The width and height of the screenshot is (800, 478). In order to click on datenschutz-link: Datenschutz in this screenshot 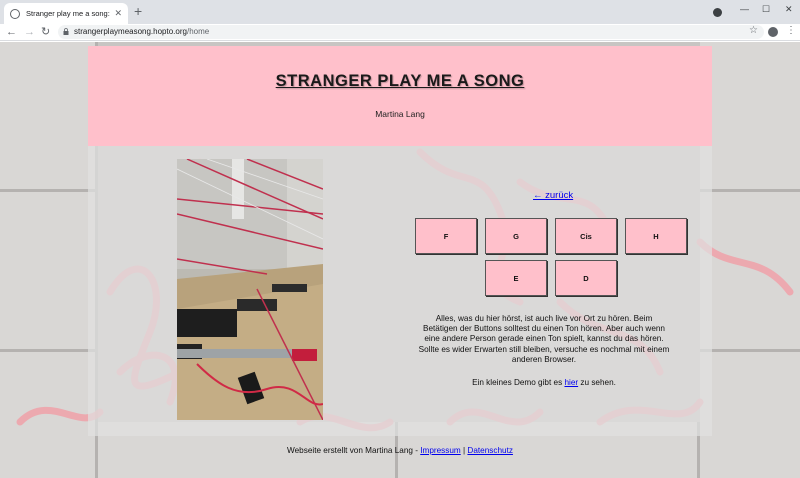, I will do `click(490, 450)`.